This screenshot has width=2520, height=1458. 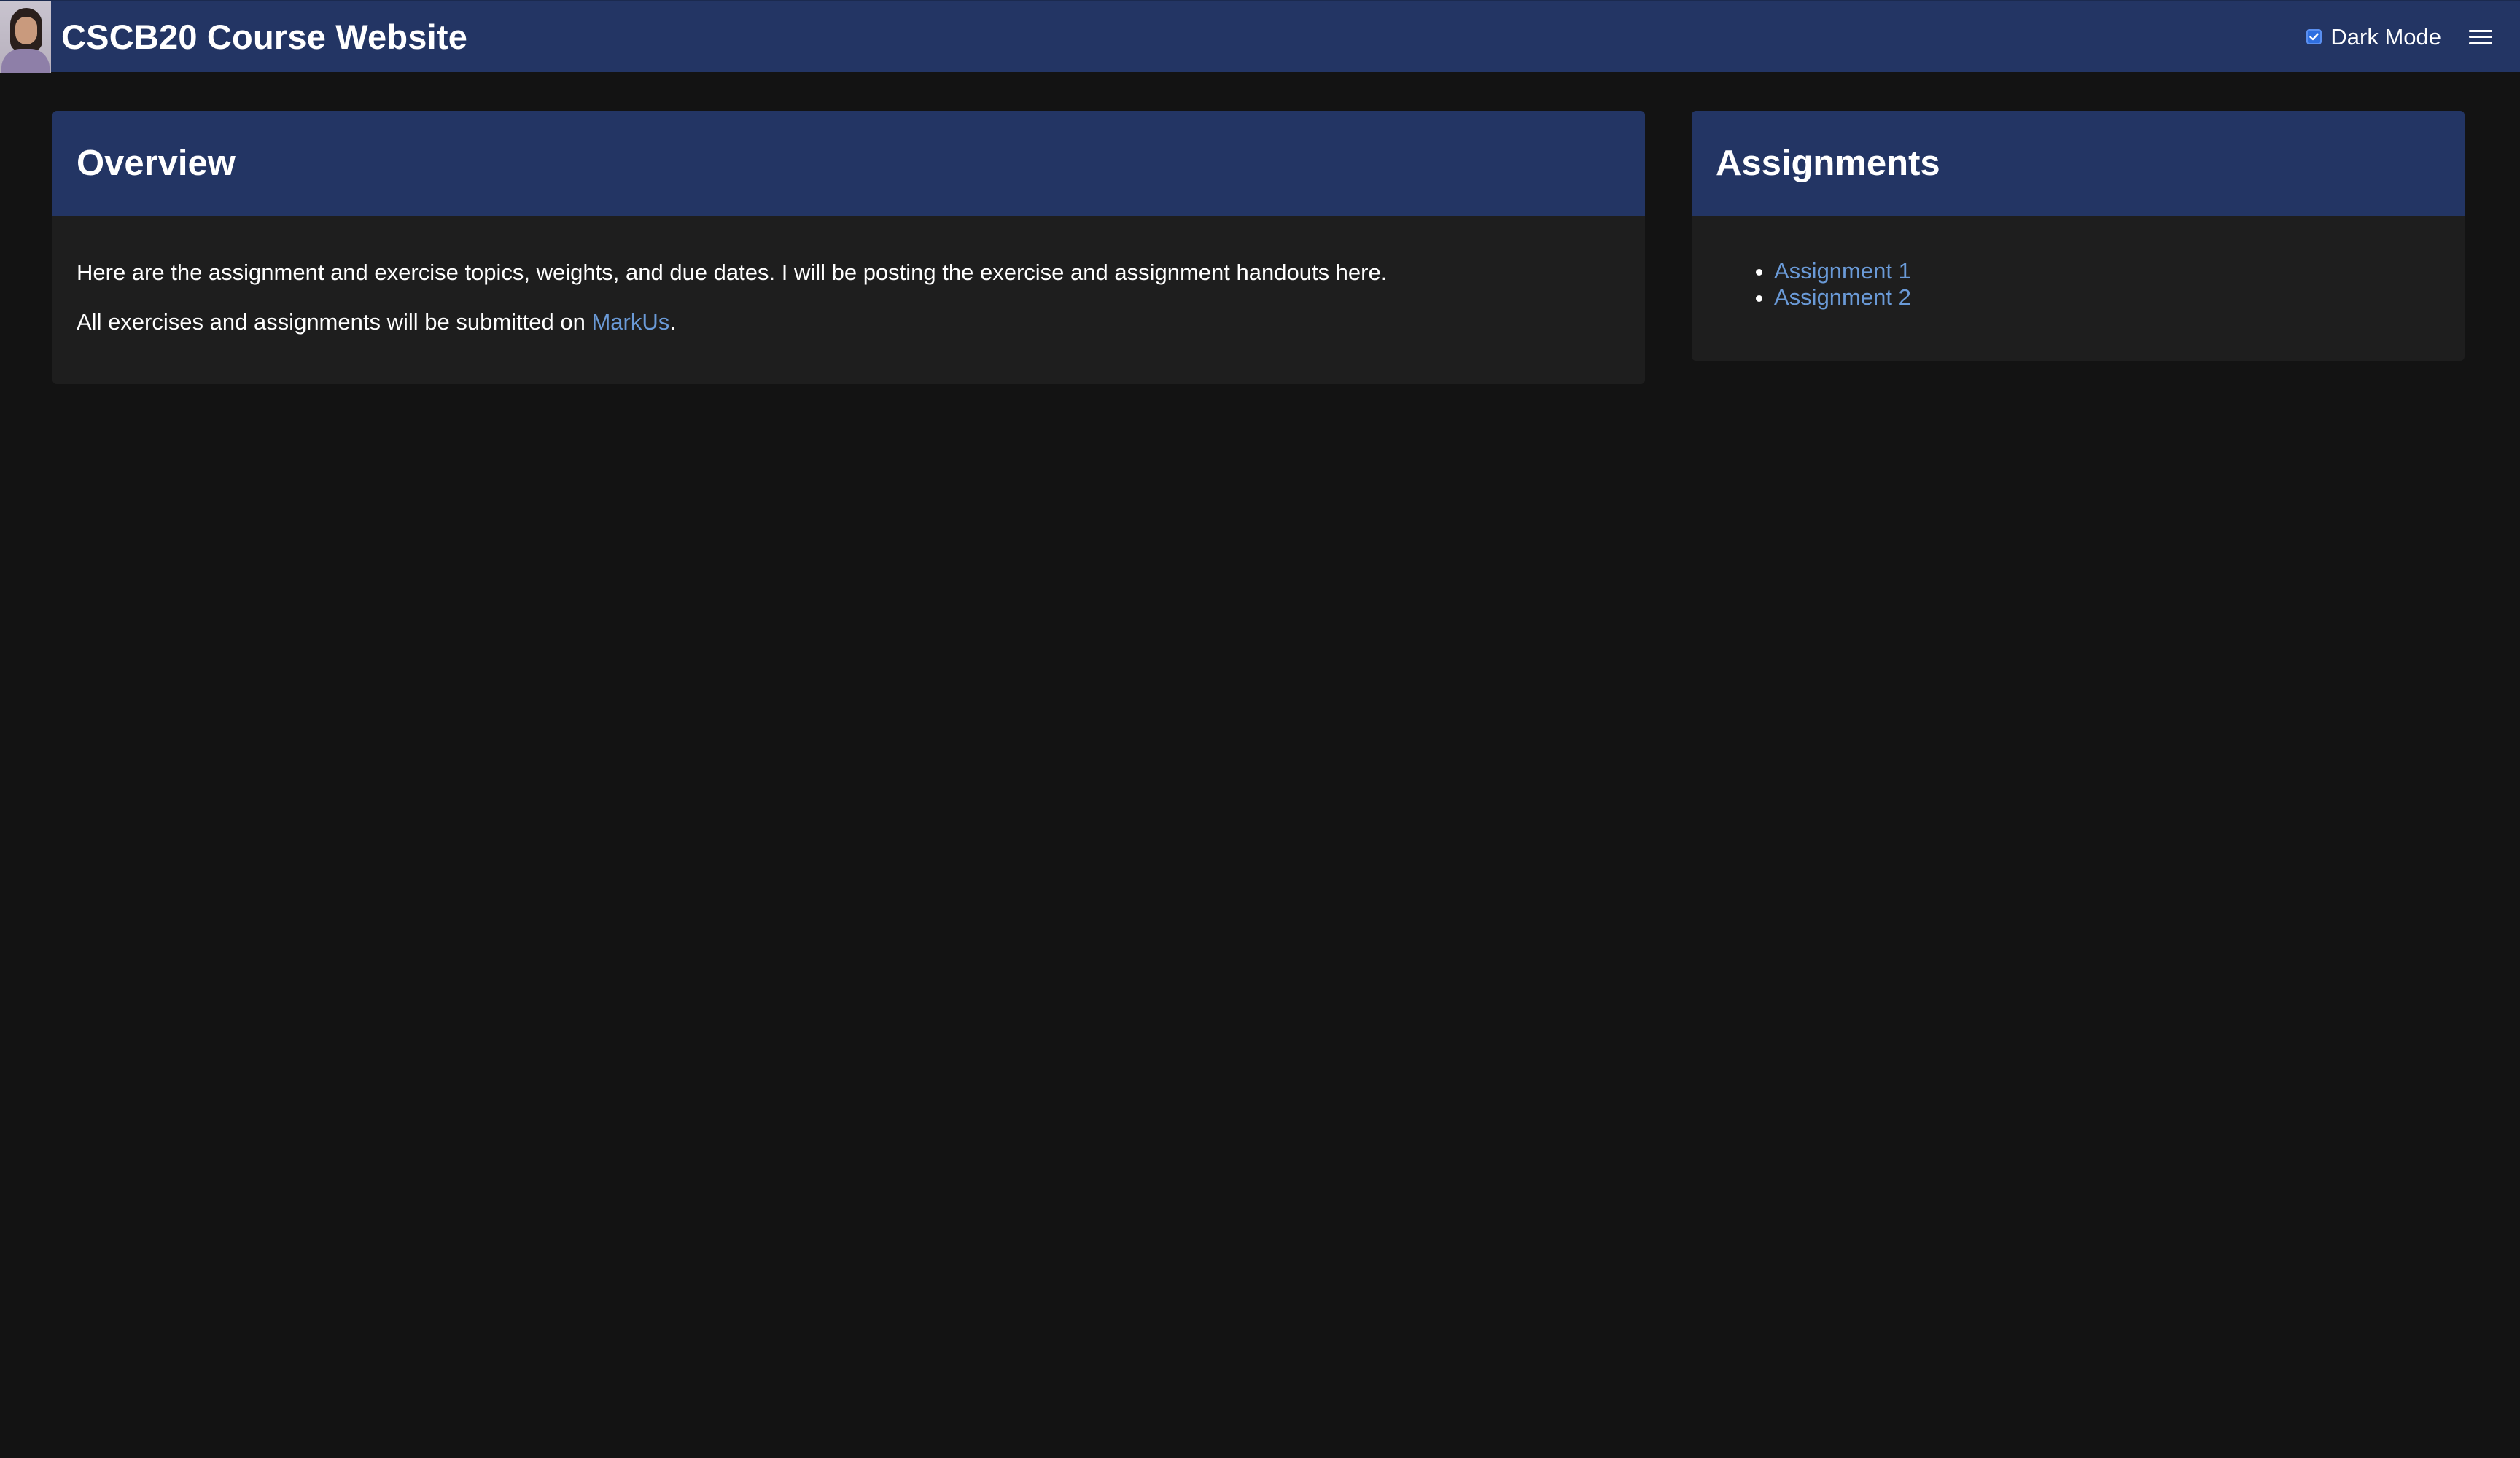 What do you see at coordinates (2107, 271) in the screenshot?
I see `list-item: Assignment 1` at bounding box center [2107, 271].